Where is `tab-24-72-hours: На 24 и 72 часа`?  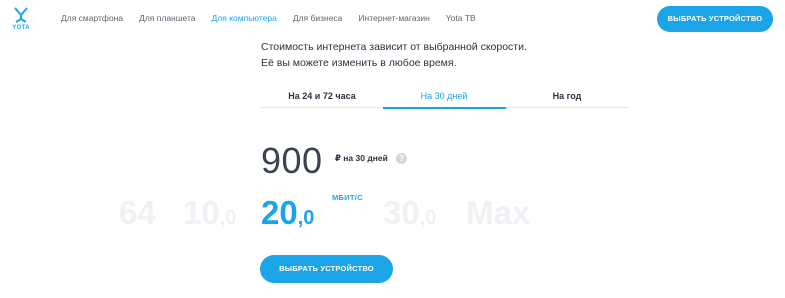 tab-24-72-hours: На 24 и 72 часа is located at coordinates (322, 96).